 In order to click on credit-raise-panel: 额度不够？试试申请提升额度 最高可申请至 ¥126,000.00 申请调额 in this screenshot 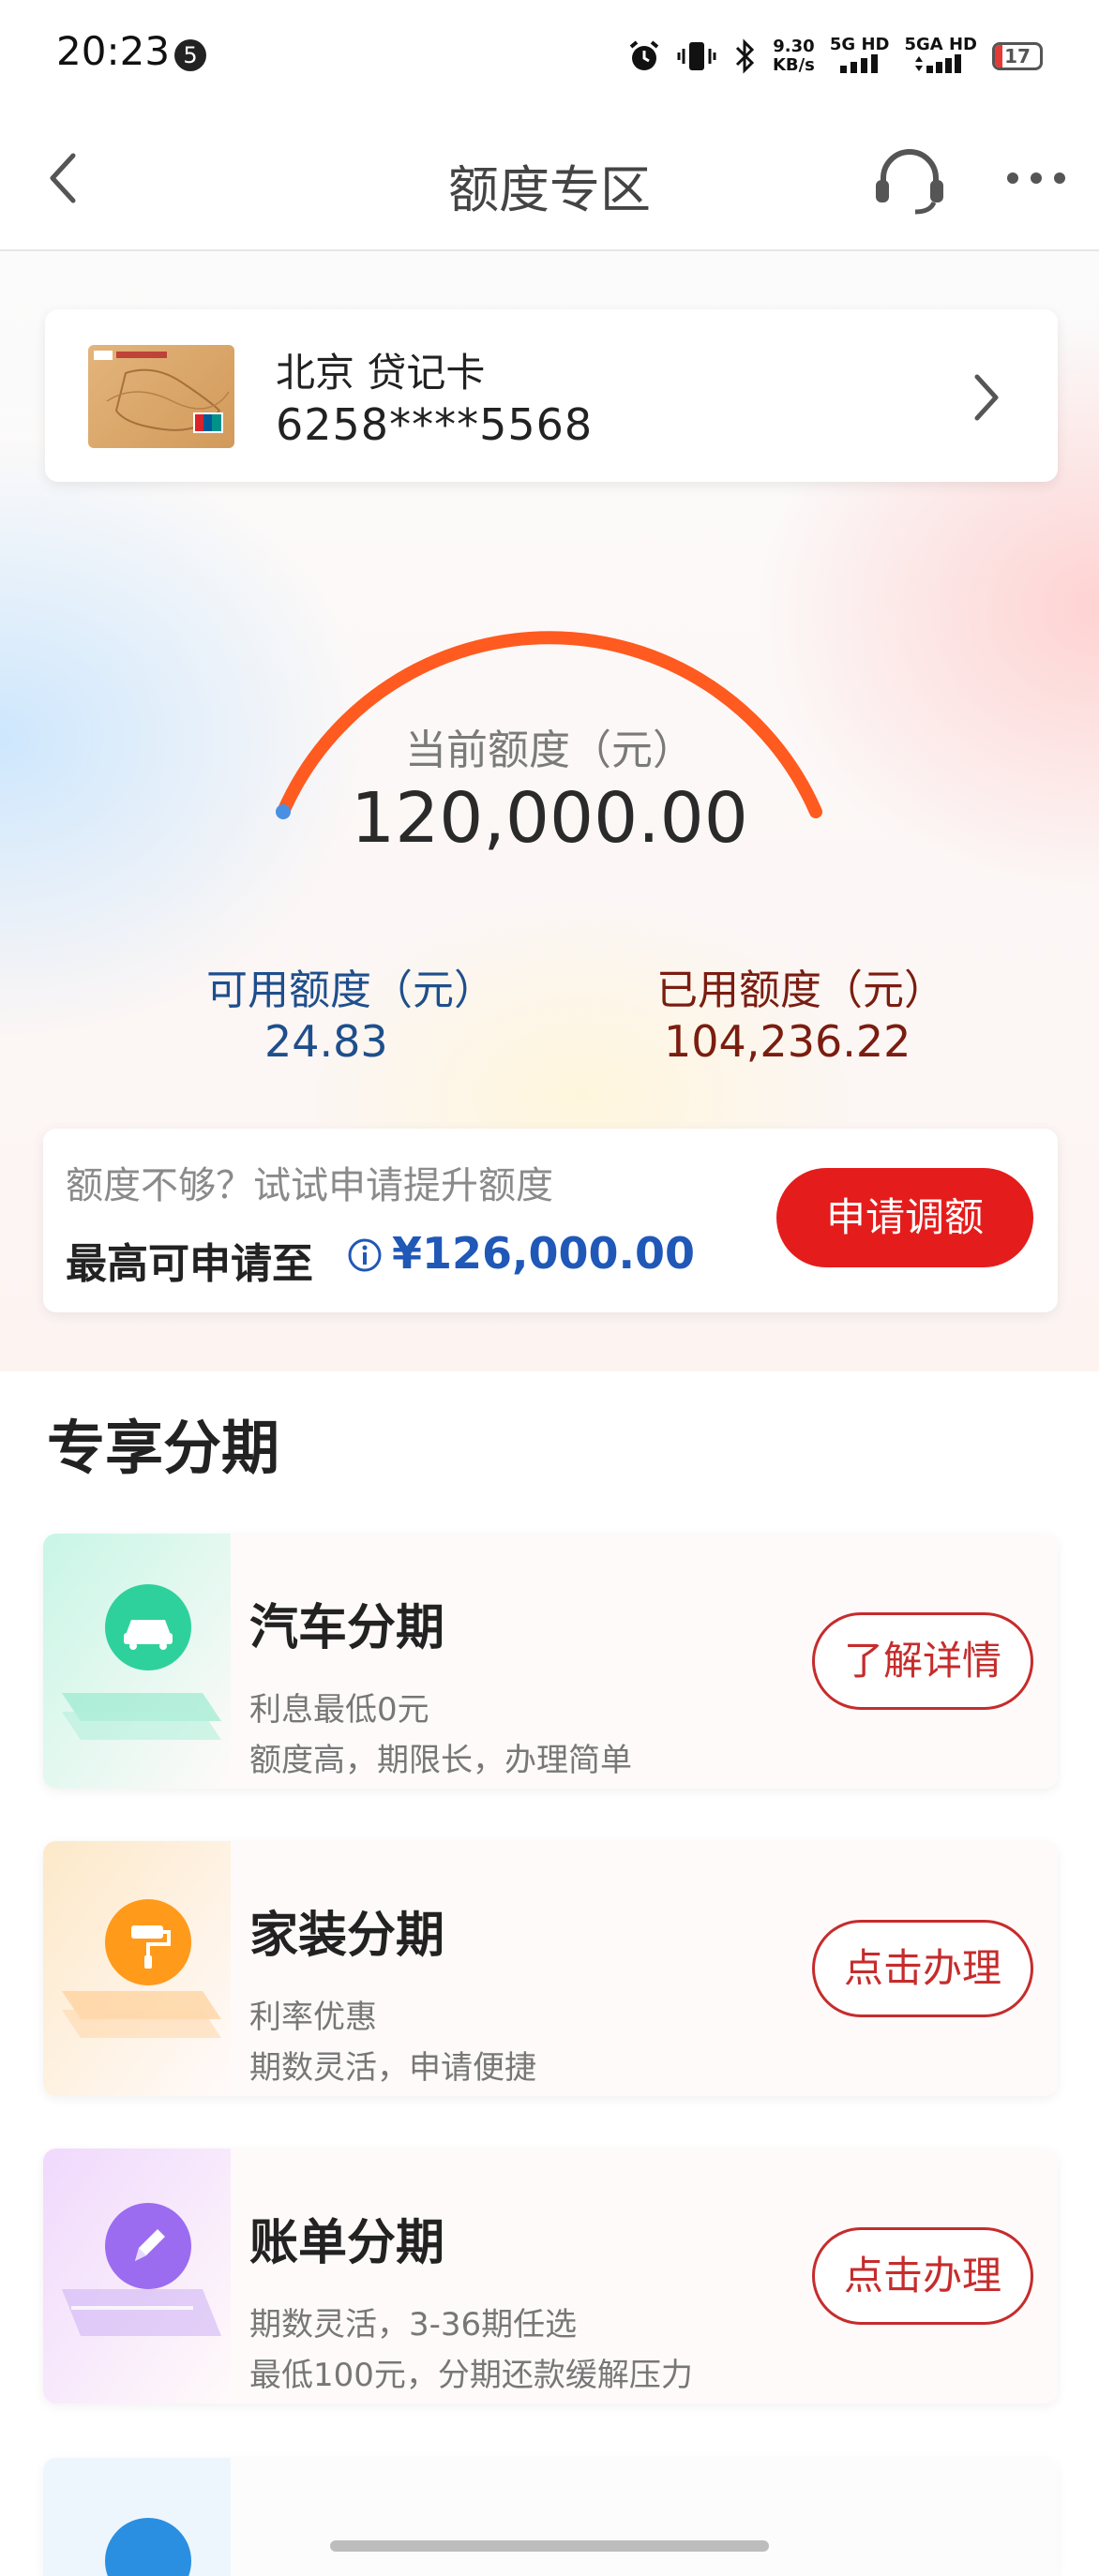, I will do `click(550, 1221)`.